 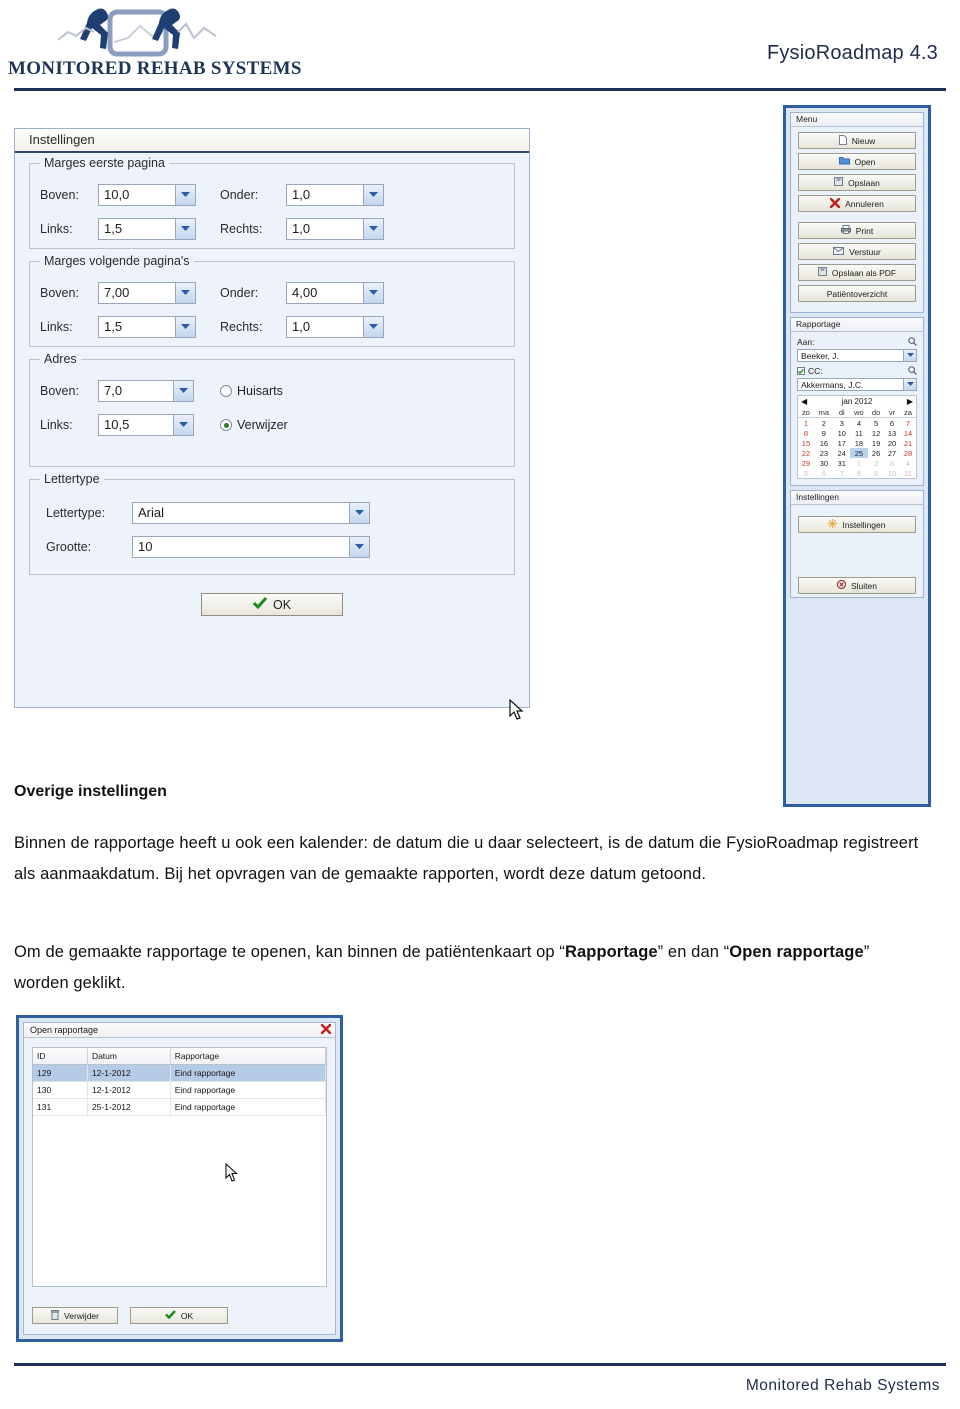 What do you see at coordinates (60, 1056) in the screenshot?
I see `table-column-header: ID` at bounding box center [60, 1056].